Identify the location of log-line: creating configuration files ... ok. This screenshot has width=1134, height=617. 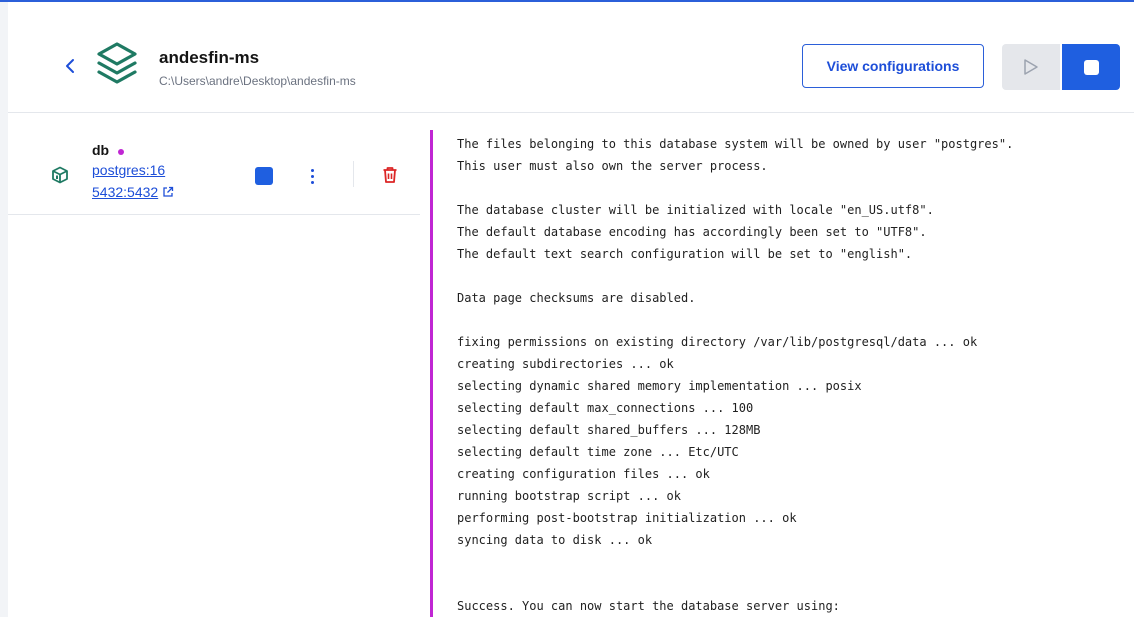
(583, 474).